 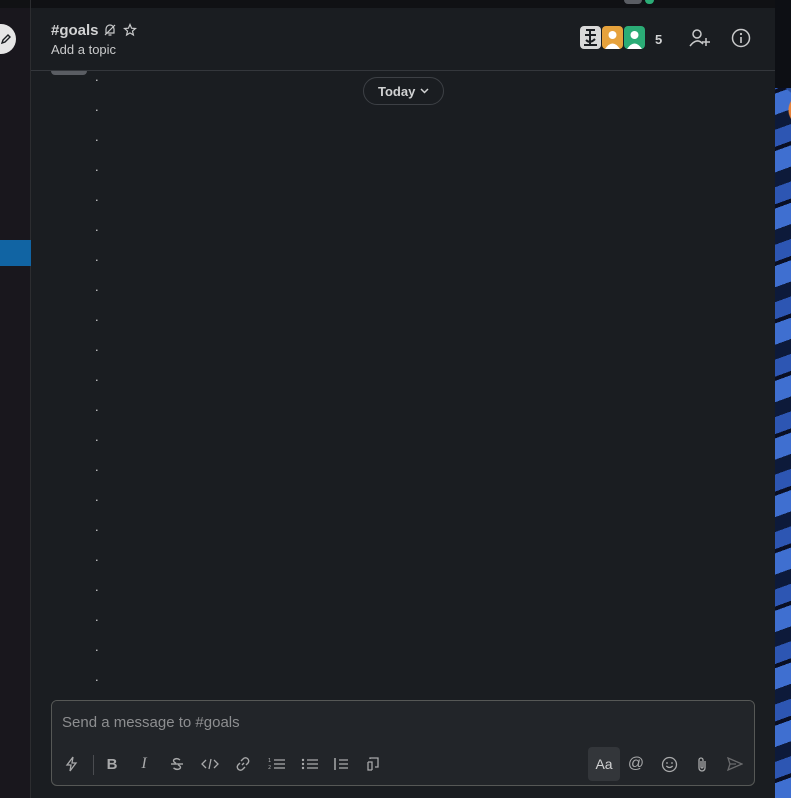 I want to click on send-button, so click(x=735, y=764).